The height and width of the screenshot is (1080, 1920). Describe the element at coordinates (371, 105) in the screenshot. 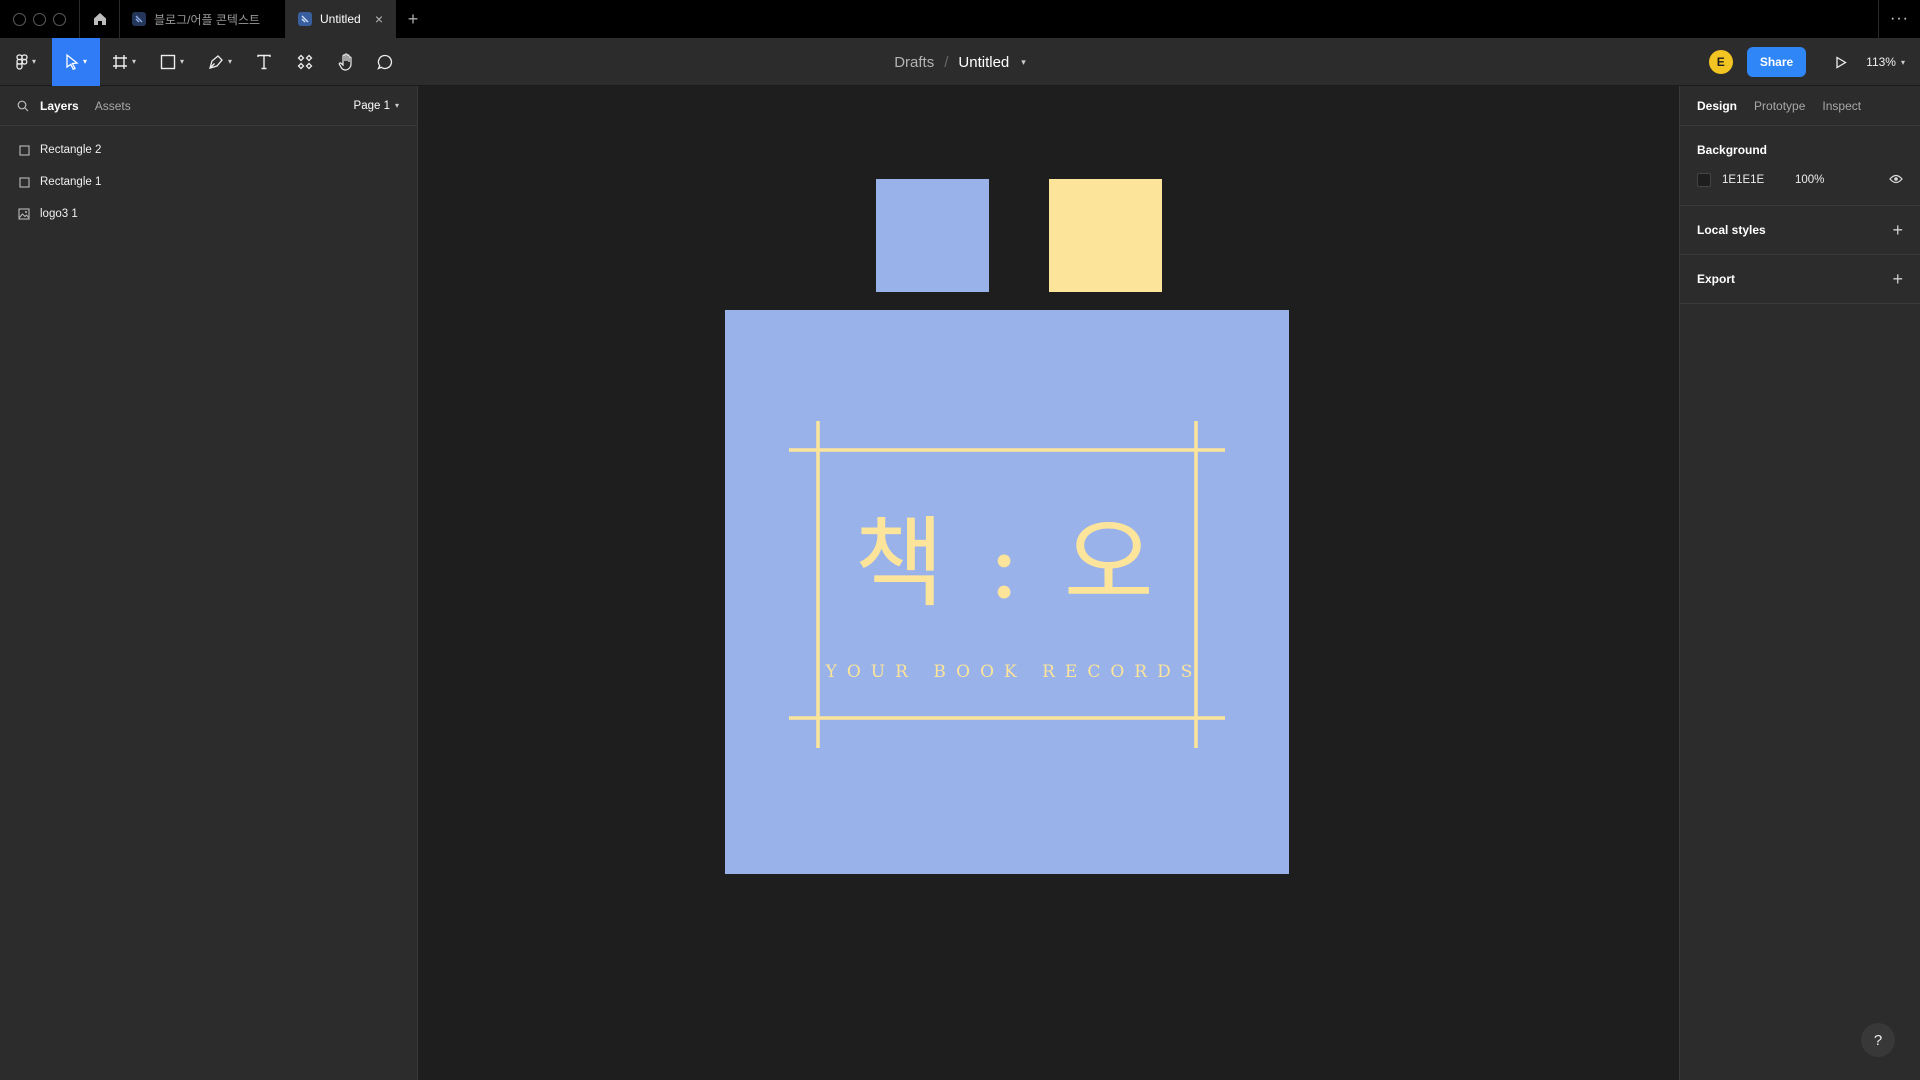

I see `page-name: Page 1` at that location.